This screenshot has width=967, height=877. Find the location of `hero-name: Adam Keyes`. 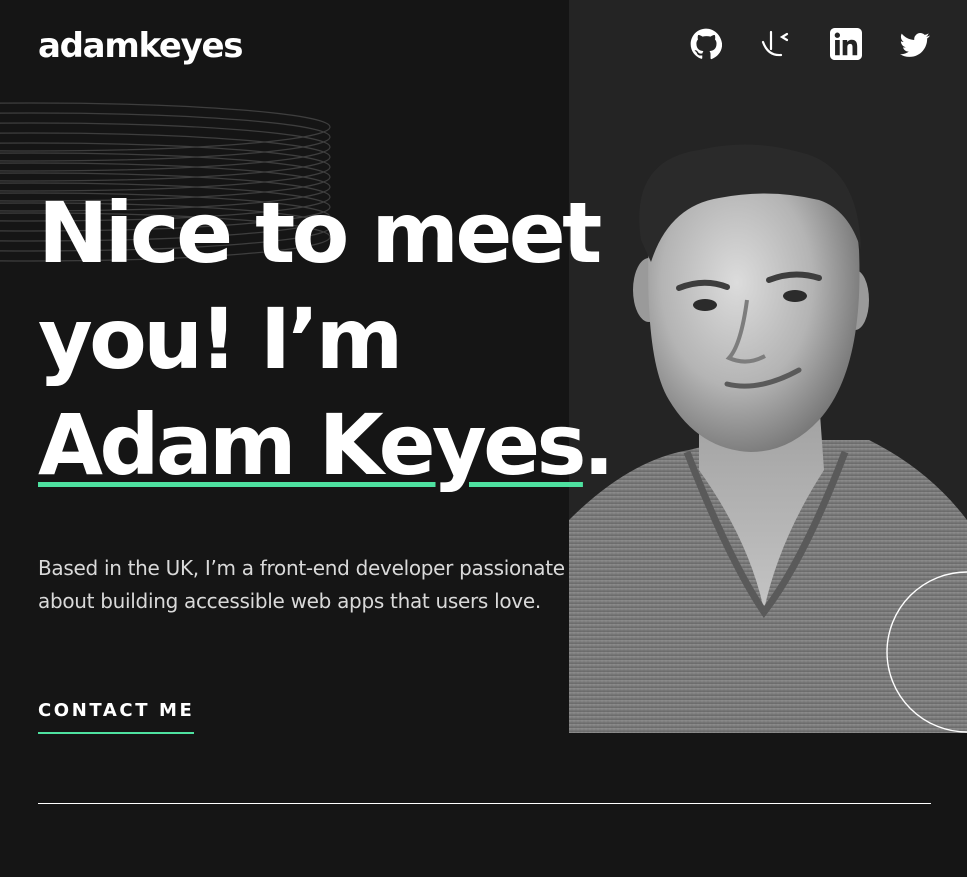

hero-name: Adam Keyes is located at coordinates (312, 445).